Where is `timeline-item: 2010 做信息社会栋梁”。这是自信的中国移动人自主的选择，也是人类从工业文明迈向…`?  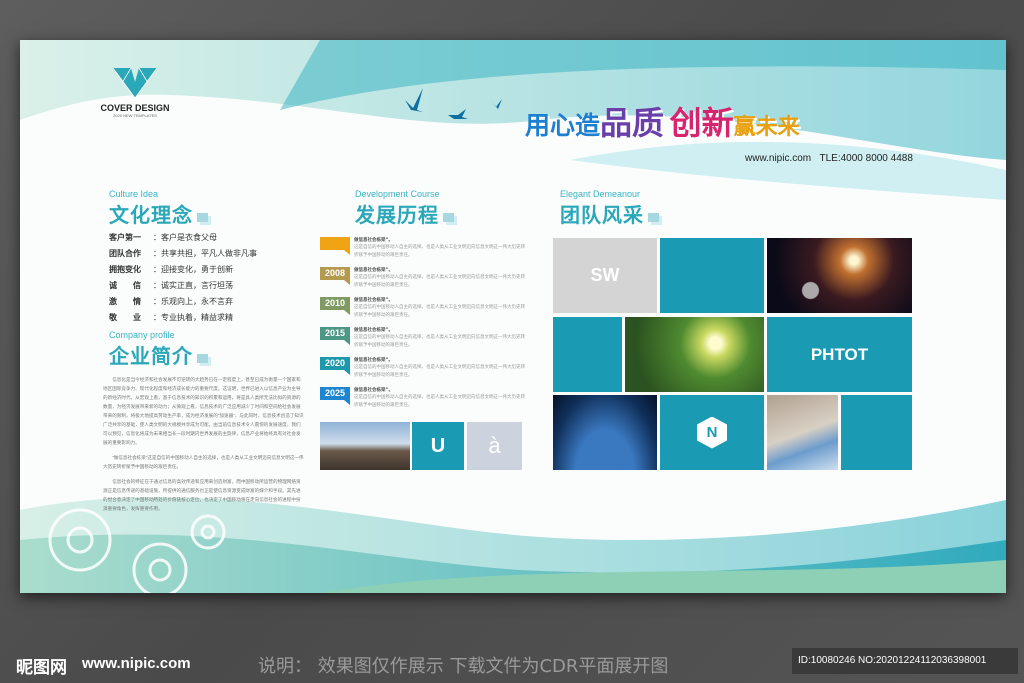
timeline-item: 2010 做信息社会栋梁”。这是自信的中国移动人自主的选择，也是人类从工业文明迈向… is located at coordinates (425, 311).